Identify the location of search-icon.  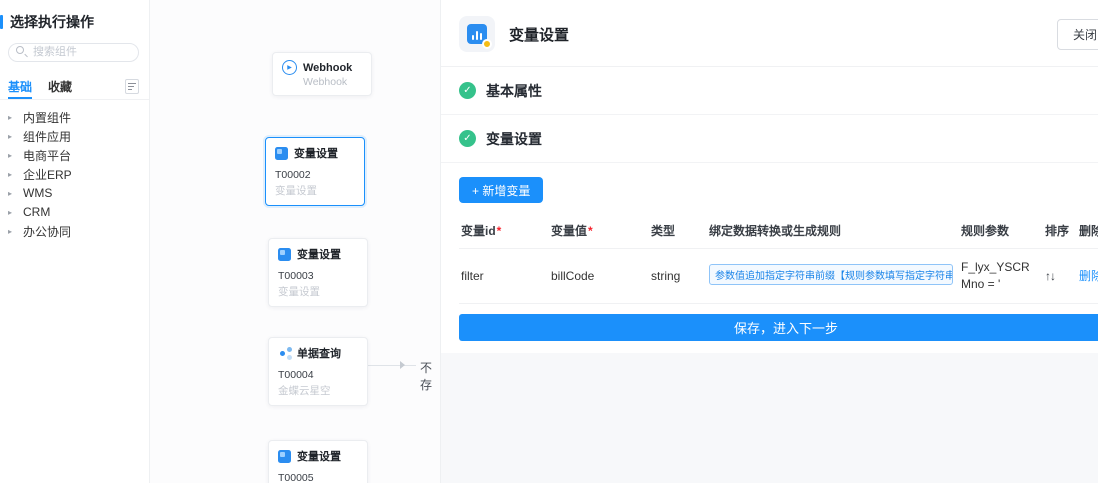
(20, 50).